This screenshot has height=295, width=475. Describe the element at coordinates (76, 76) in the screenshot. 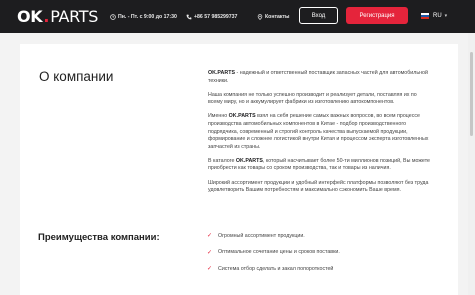

I see `page-title: О компании` at that location.